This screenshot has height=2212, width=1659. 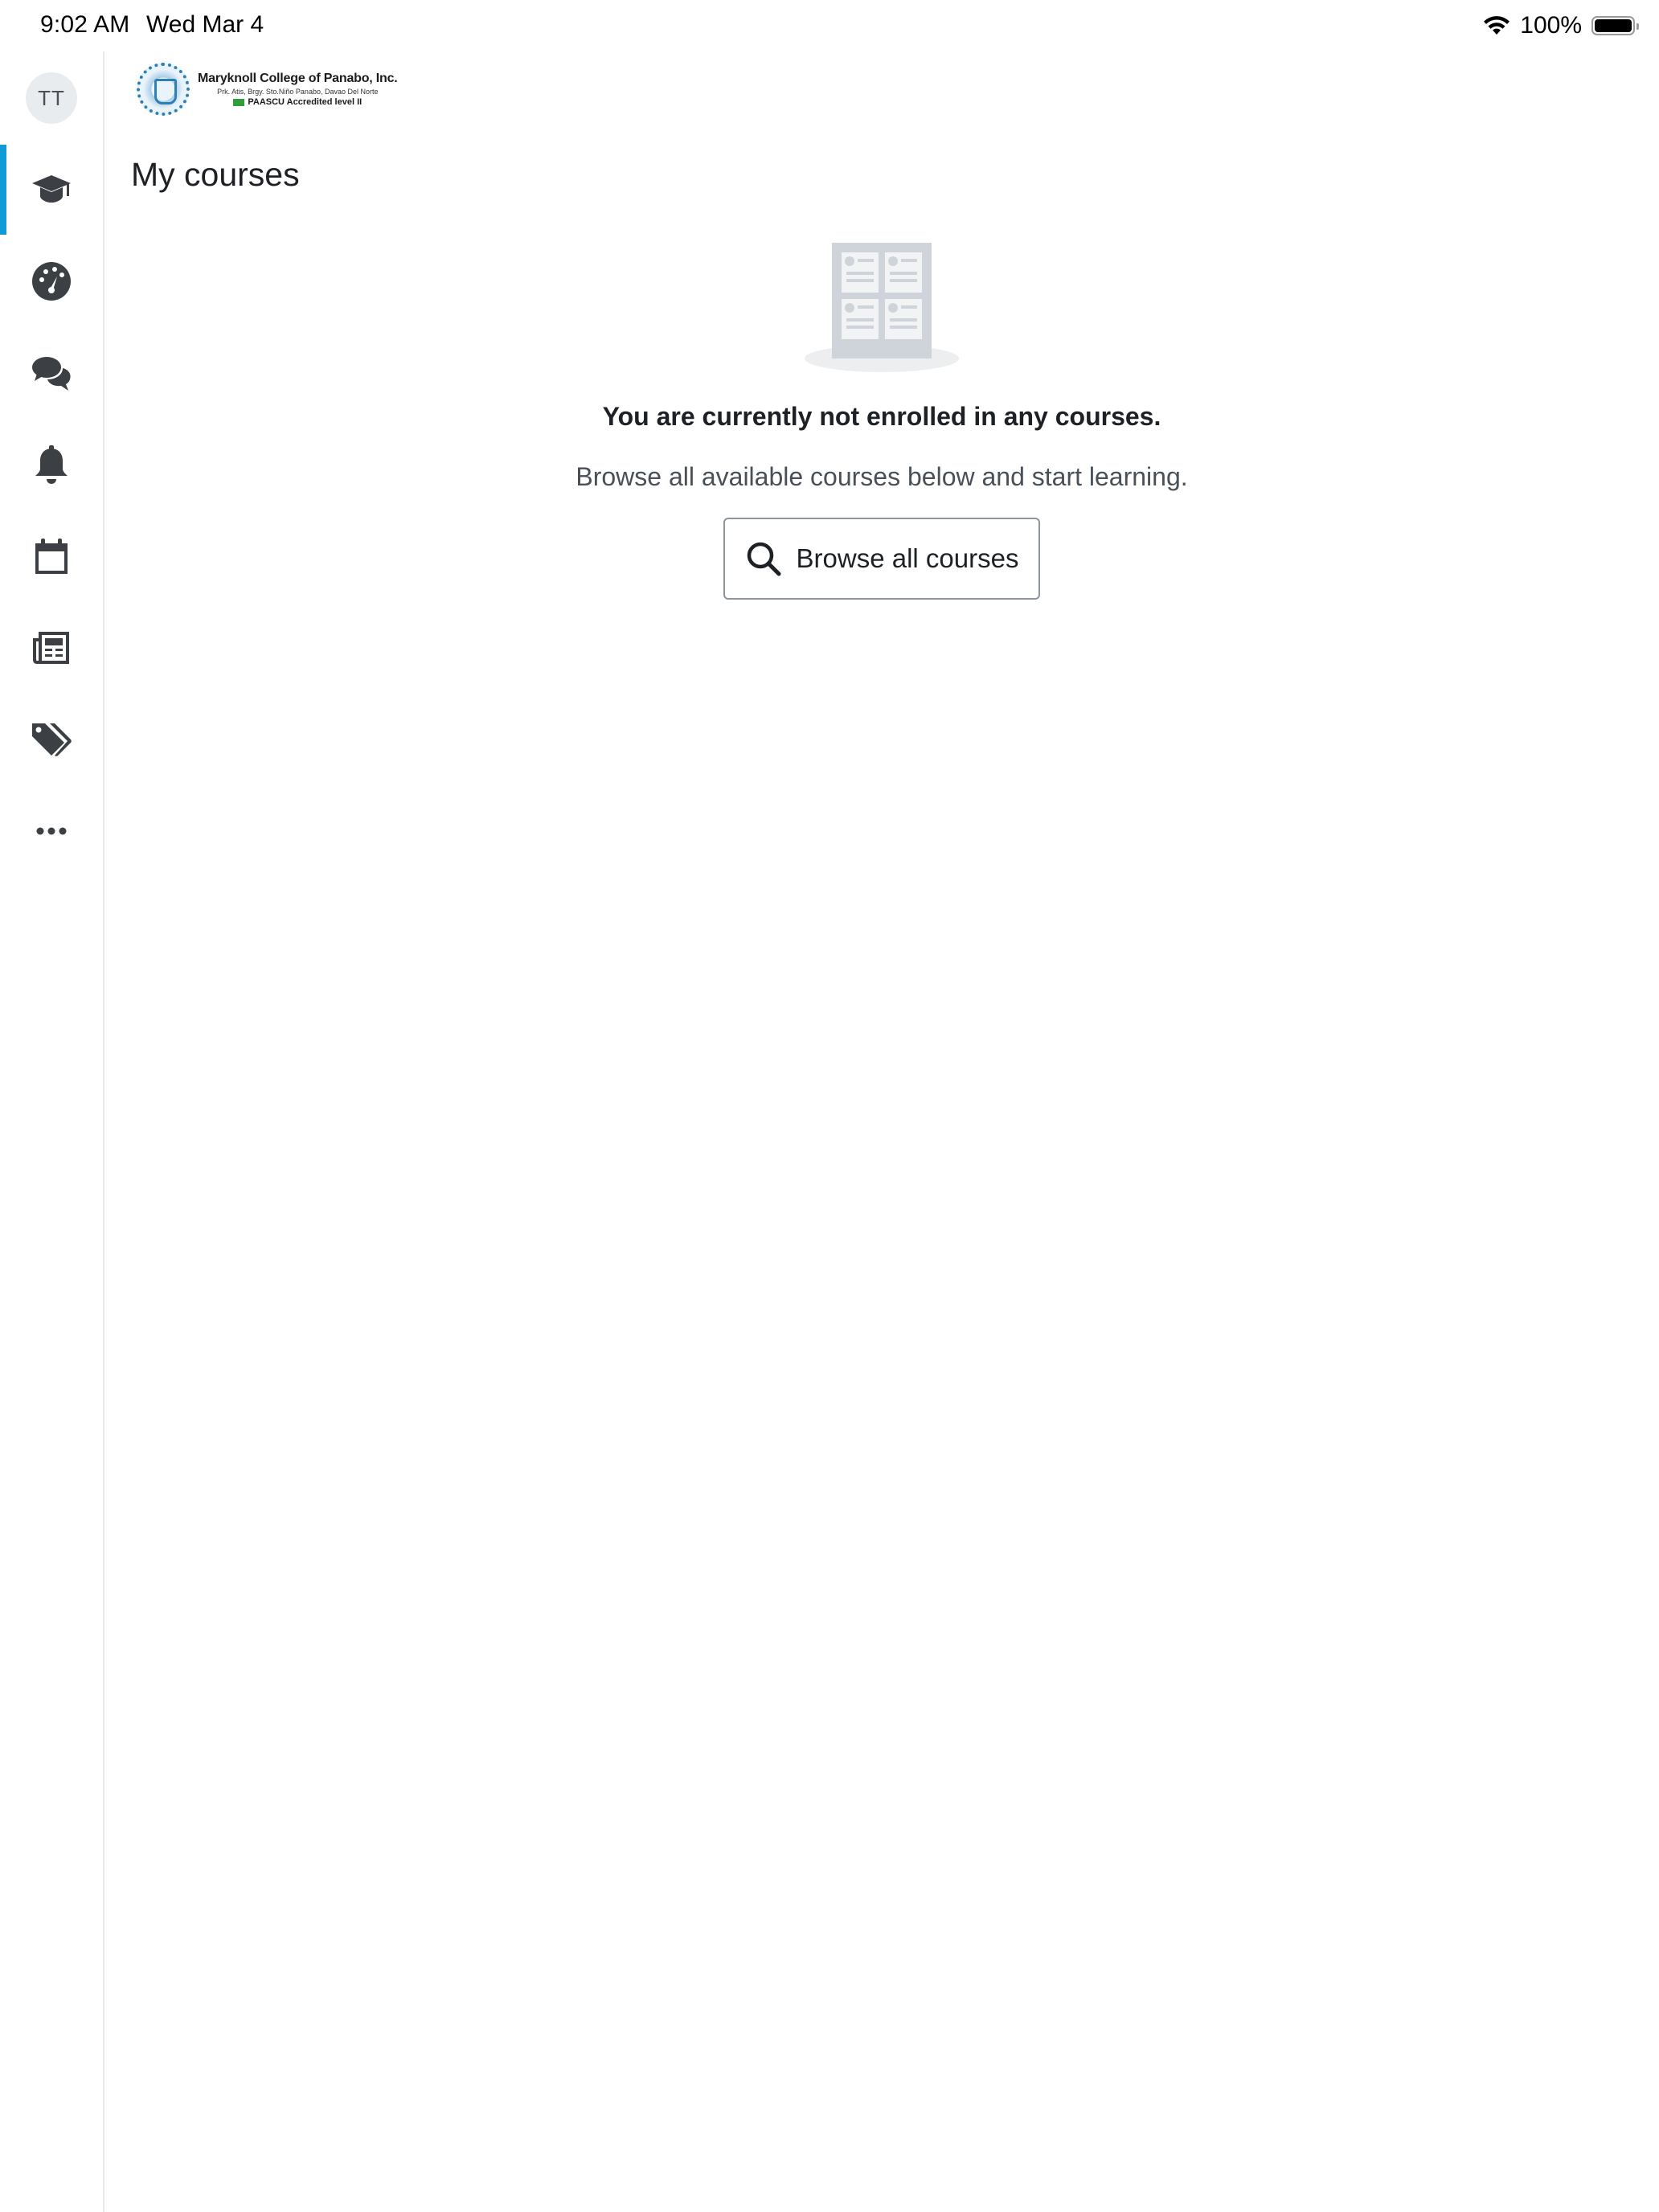 I want to click on browse-all-courses-button: Browse all courses, so click(x=882, y=559).